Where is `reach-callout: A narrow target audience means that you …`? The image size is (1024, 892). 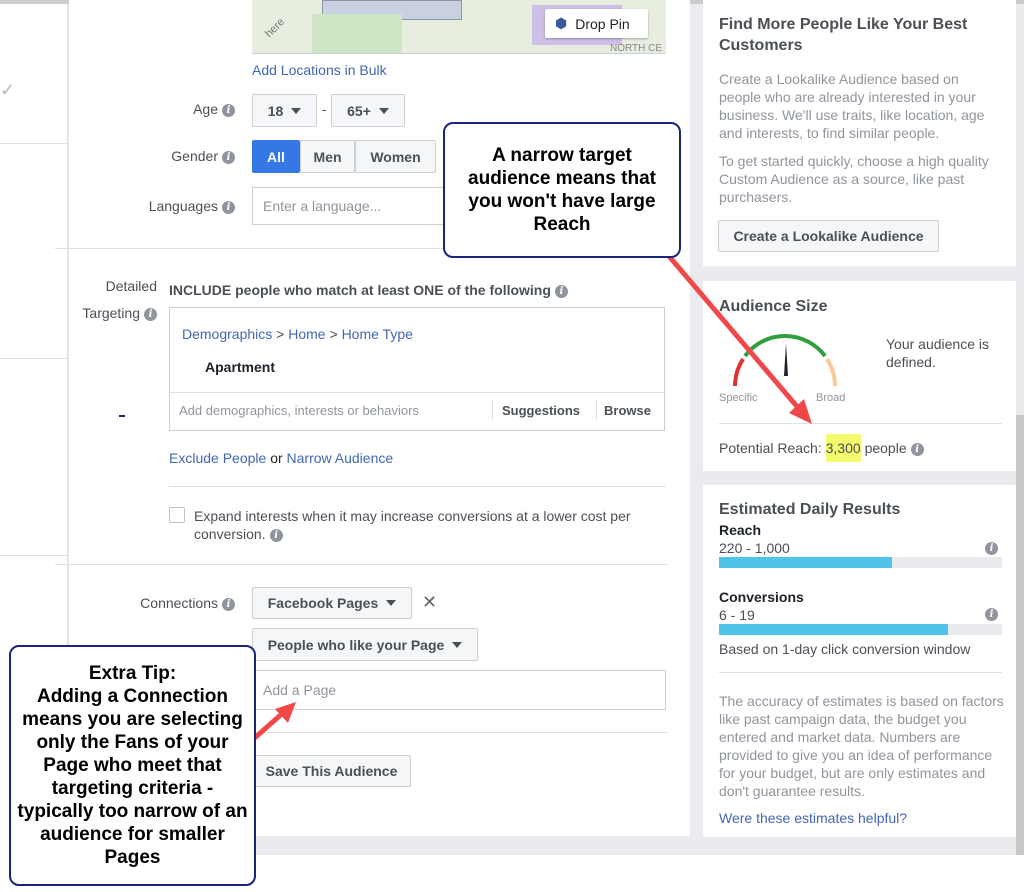 reach-callout: A narrow target audience means that you … is located at coordinates (562, 190).